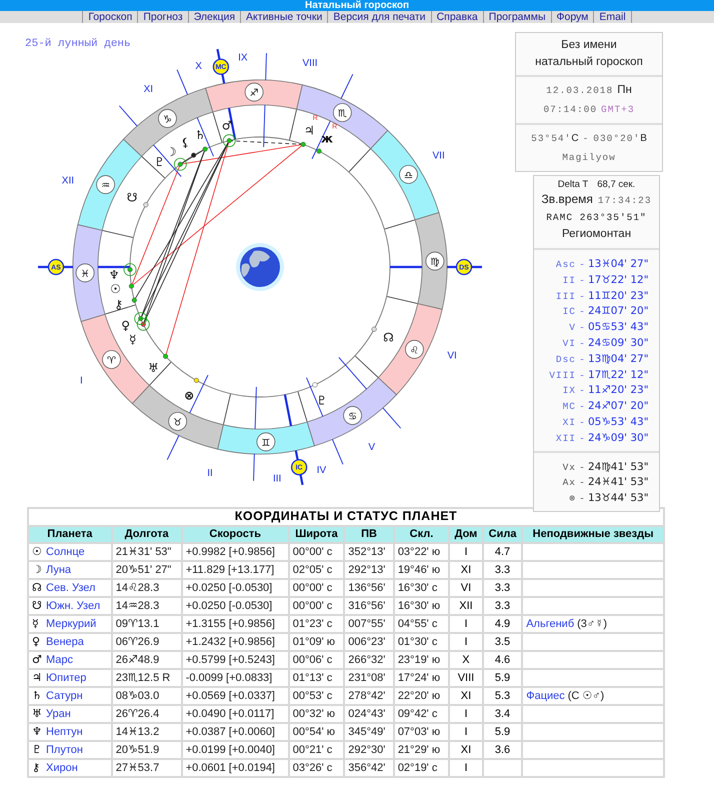 The image size is (714, 803). What do you see at coordinates (149, 89) in the screenshot?
I see `house-number: XI` at bounding box center [149, 89].